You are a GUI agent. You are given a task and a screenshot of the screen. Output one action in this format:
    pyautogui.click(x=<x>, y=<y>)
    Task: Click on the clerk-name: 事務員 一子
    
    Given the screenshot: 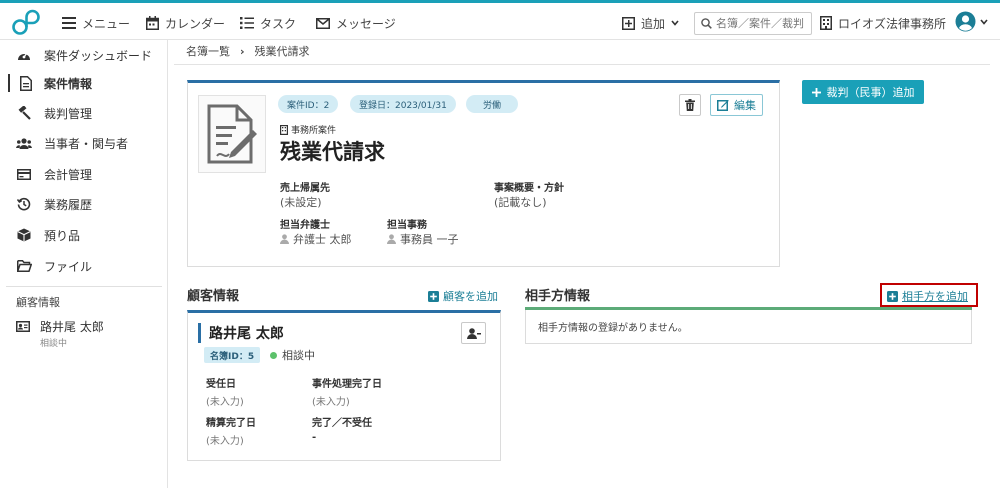 What is the action you would take?
    pyautogui.click(x=429, y=239)
    